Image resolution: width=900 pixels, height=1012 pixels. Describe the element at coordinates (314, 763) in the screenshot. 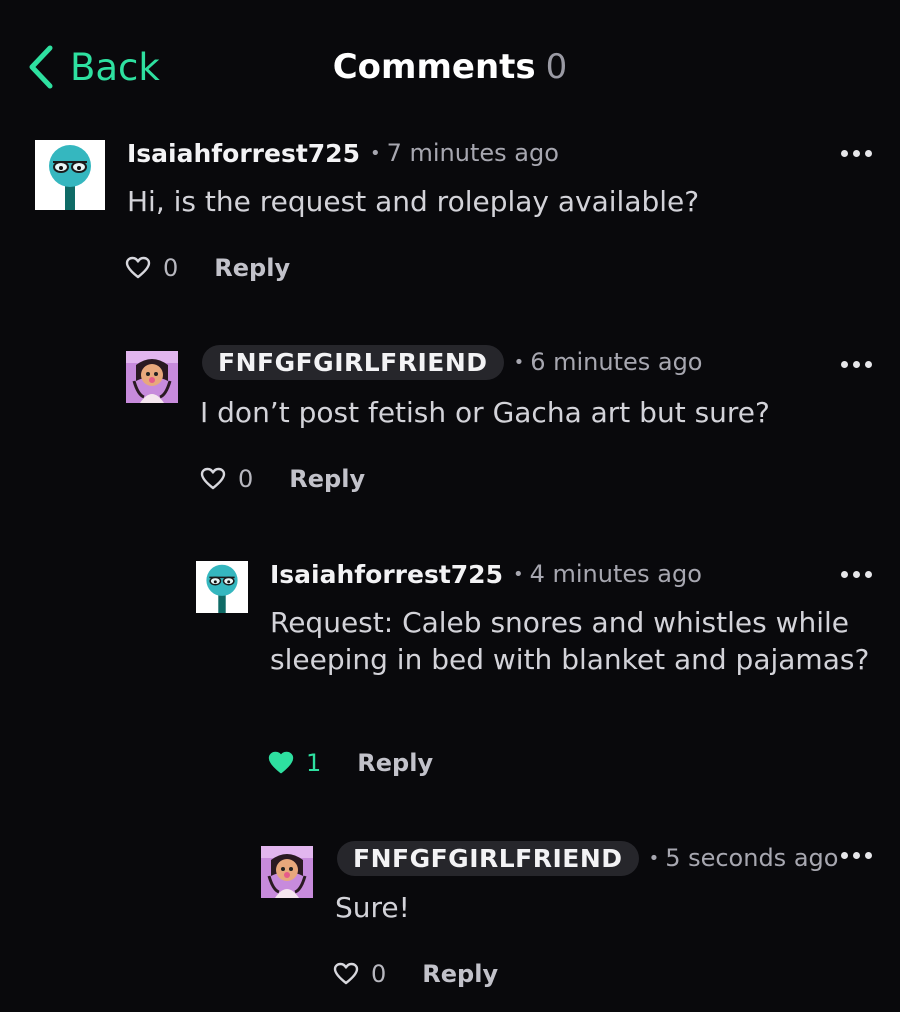

I see `like-count: 1` at that location.